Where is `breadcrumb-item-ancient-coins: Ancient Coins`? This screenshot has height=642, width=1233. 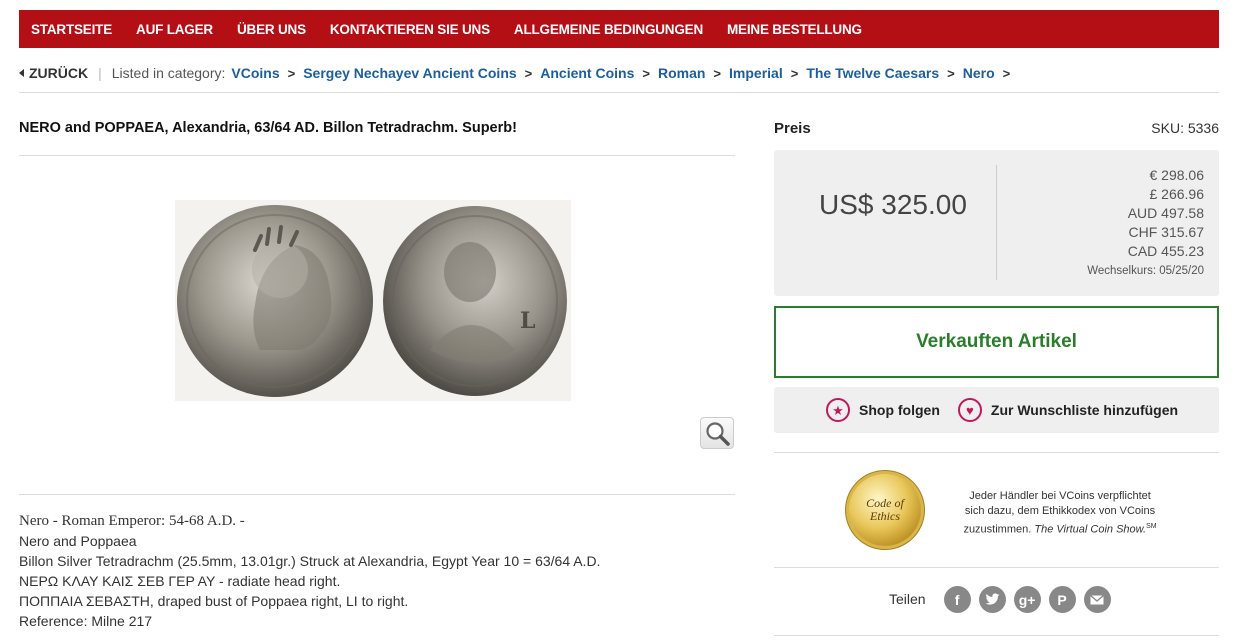 breadcrumb-item-ancient-coins: Ancient Coins is located at coordinates (587, 73).